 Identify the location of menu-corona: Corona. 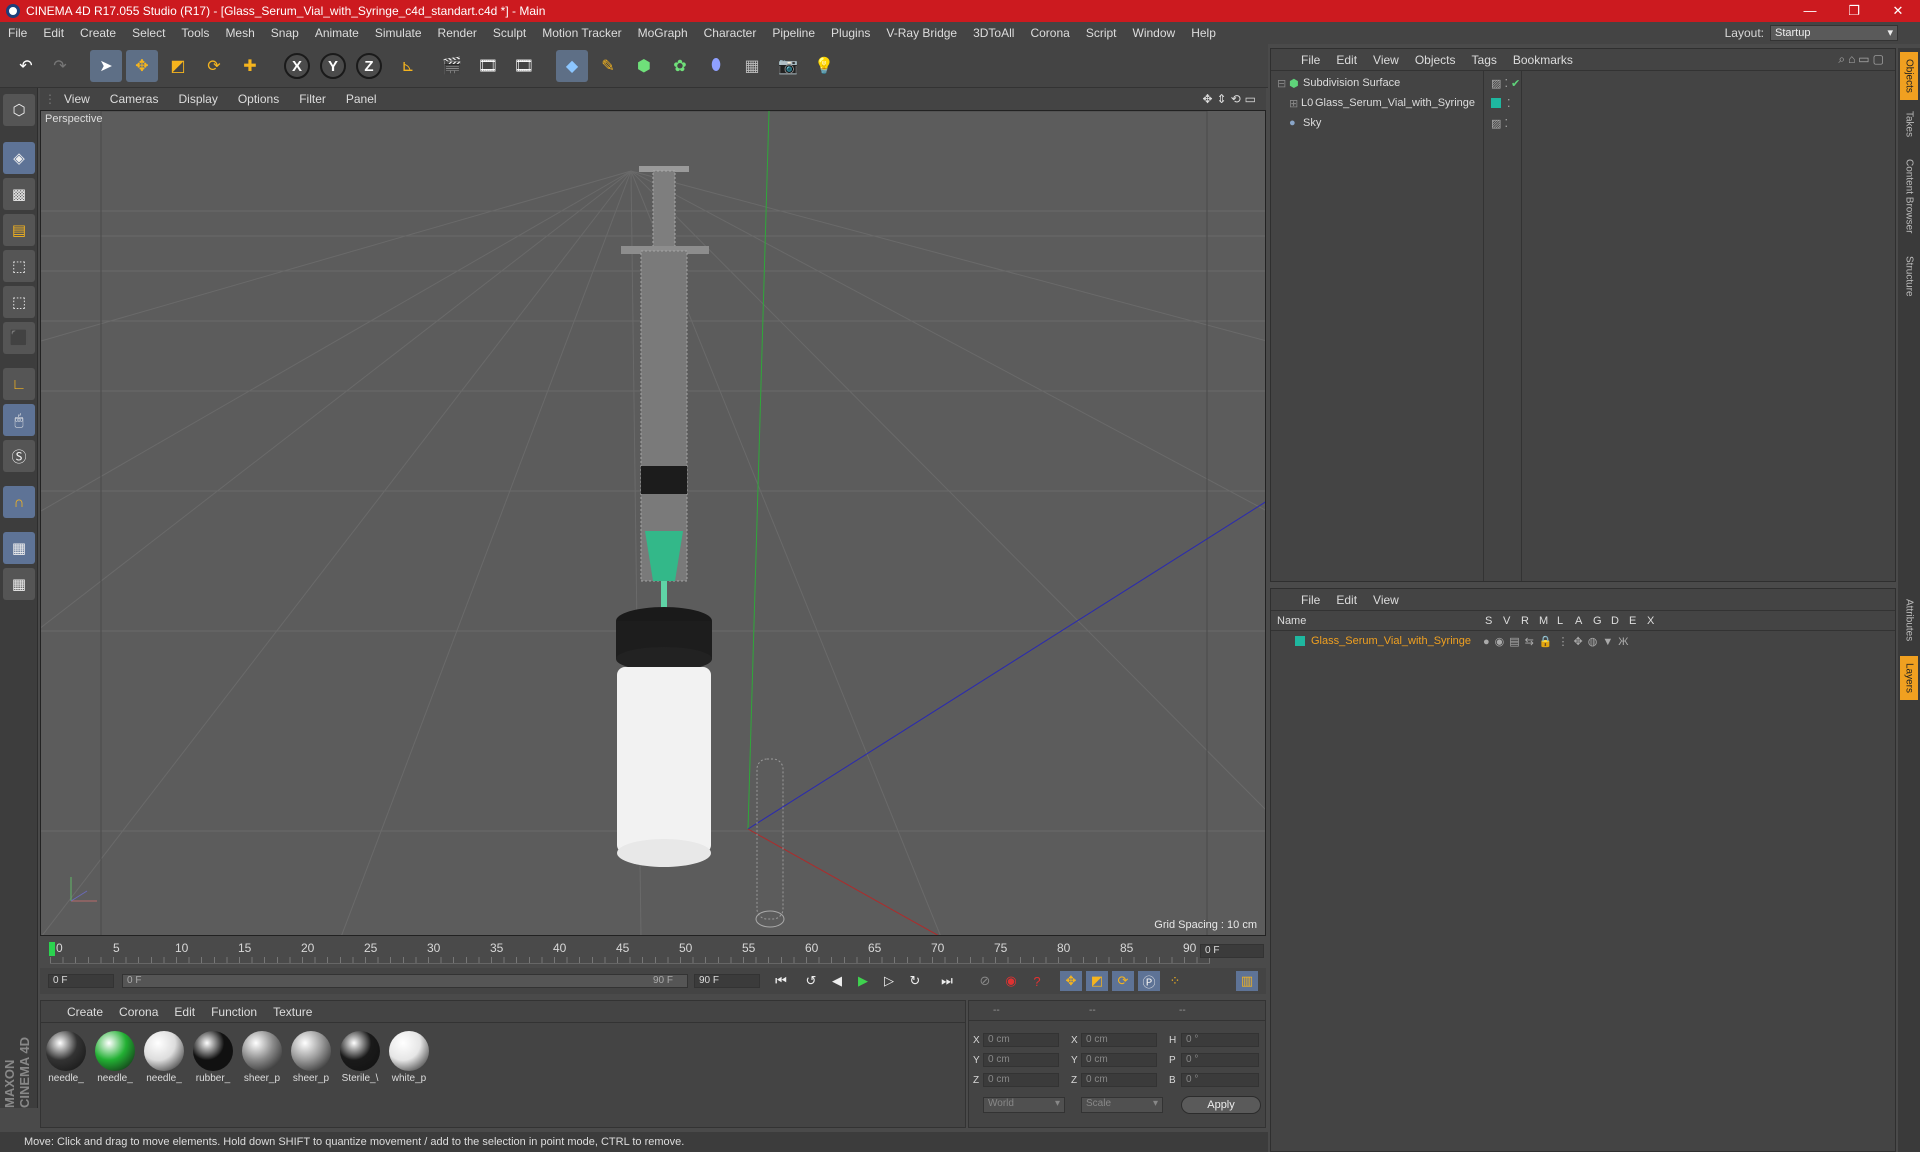
(1049, 33).